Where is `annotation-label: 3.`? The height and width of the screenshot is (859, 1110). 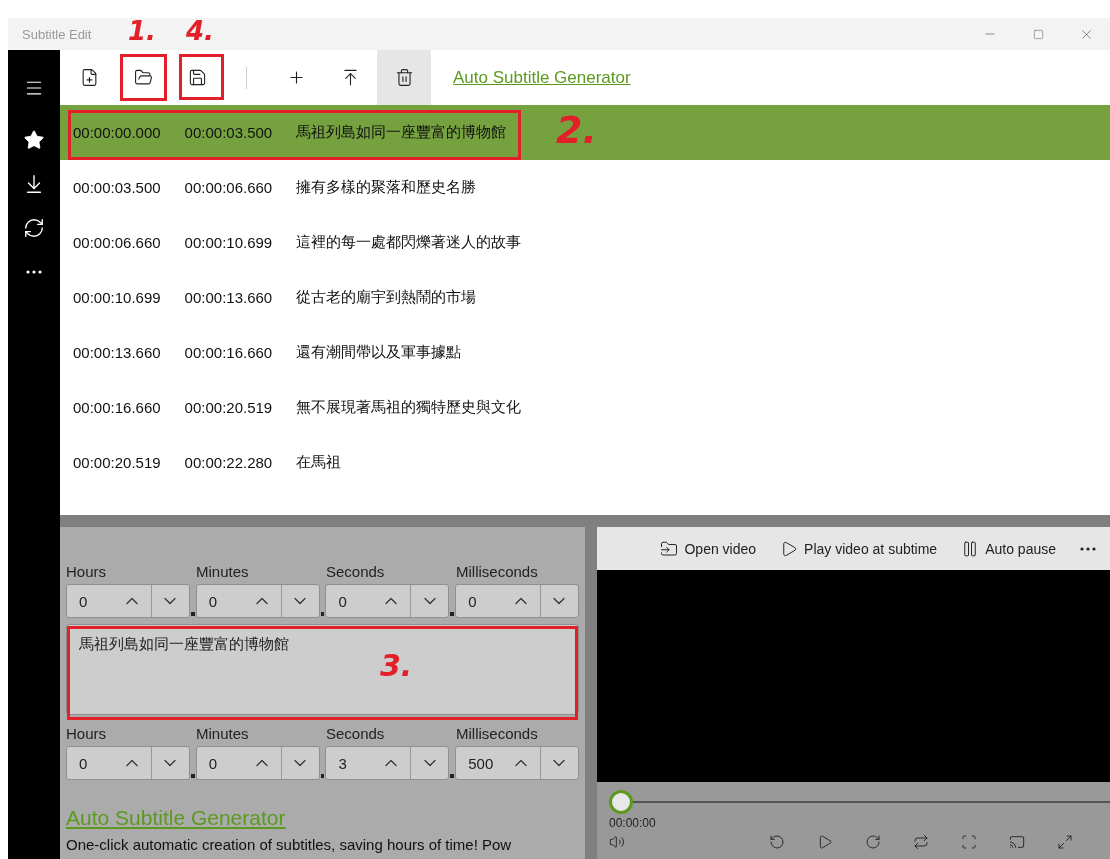 annotation-label: 3. is located at coordinates (396, 665).